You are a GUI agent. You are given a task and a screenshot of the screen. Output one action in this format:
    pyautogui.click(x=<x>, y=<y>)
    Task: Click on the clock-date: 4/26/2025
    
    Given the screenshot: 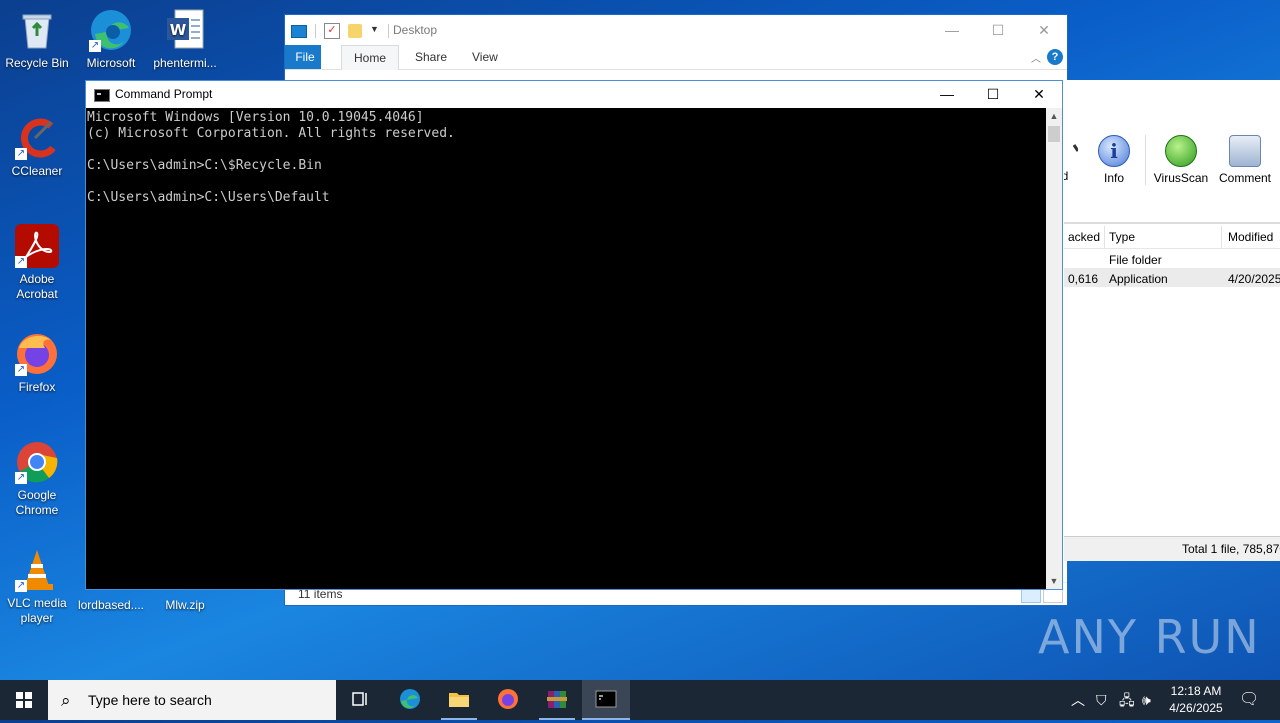 What is the action you would take?
    pyautogui.click(x=1196, y=708)
    